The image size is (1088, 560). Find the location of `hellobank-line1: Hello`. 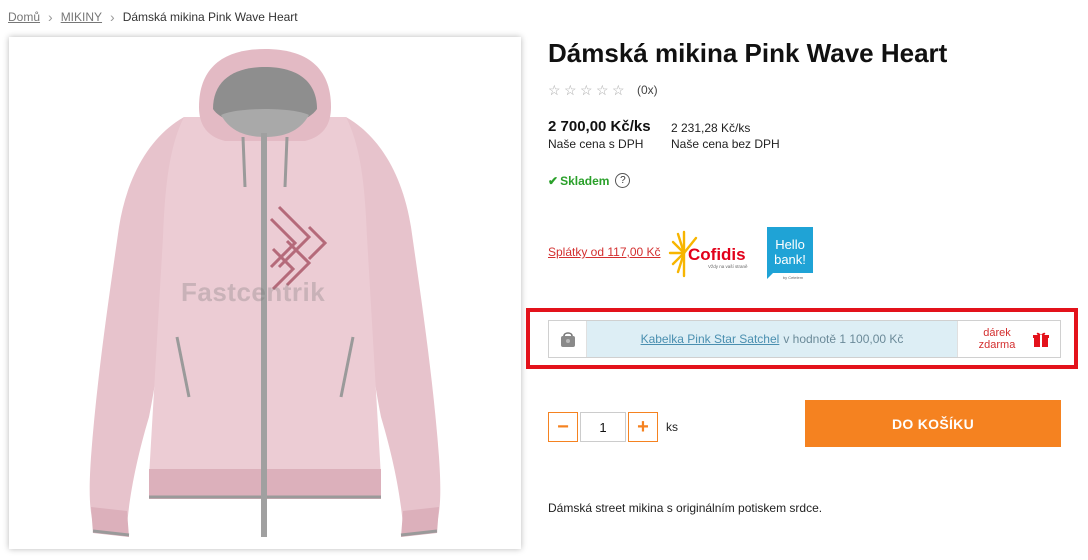

hellobank-line1: Hello is located at coordinates (790, 244).